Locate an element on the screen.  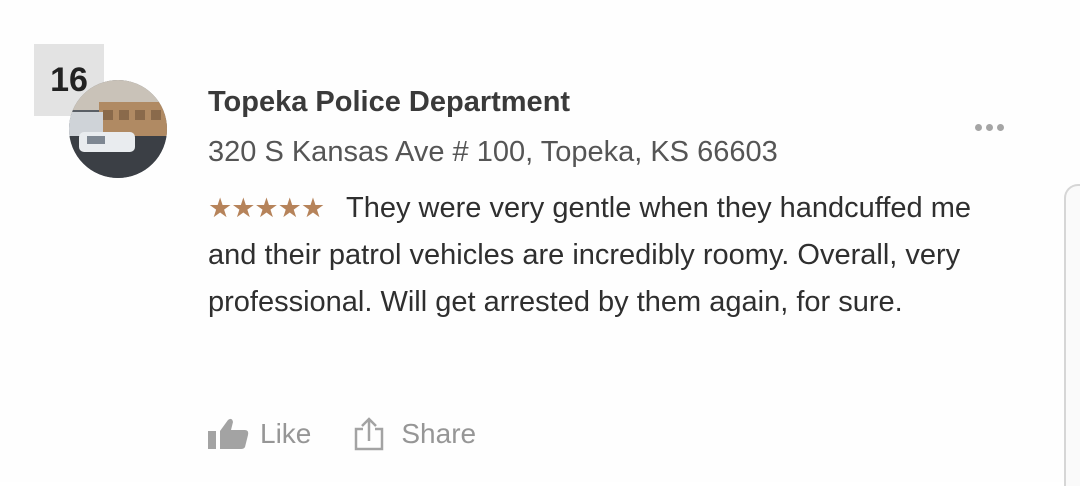
police-building-photo-icon is located at coordinates (118, 129).